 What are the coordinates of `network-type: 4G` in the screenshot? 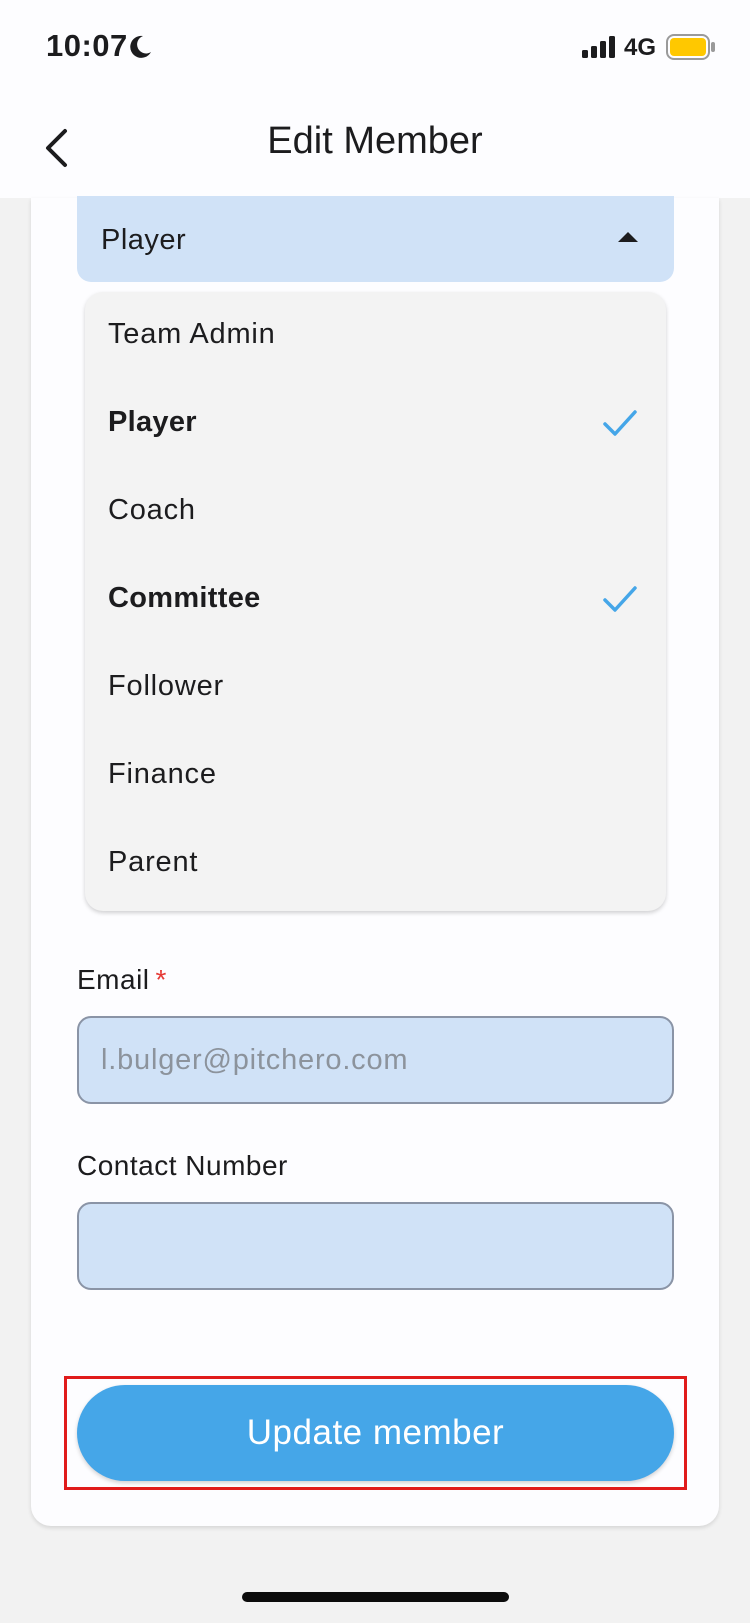 It's located at (640, 47).